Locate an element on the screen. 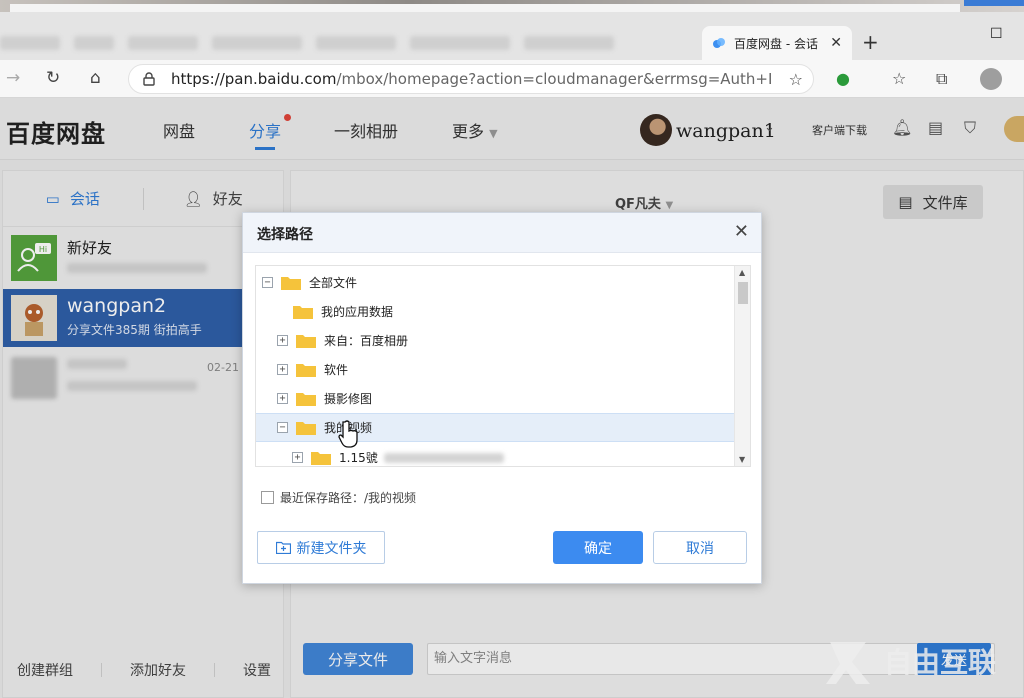 The image size is (1024, 698). background-window is located at coordinates (485, 8).